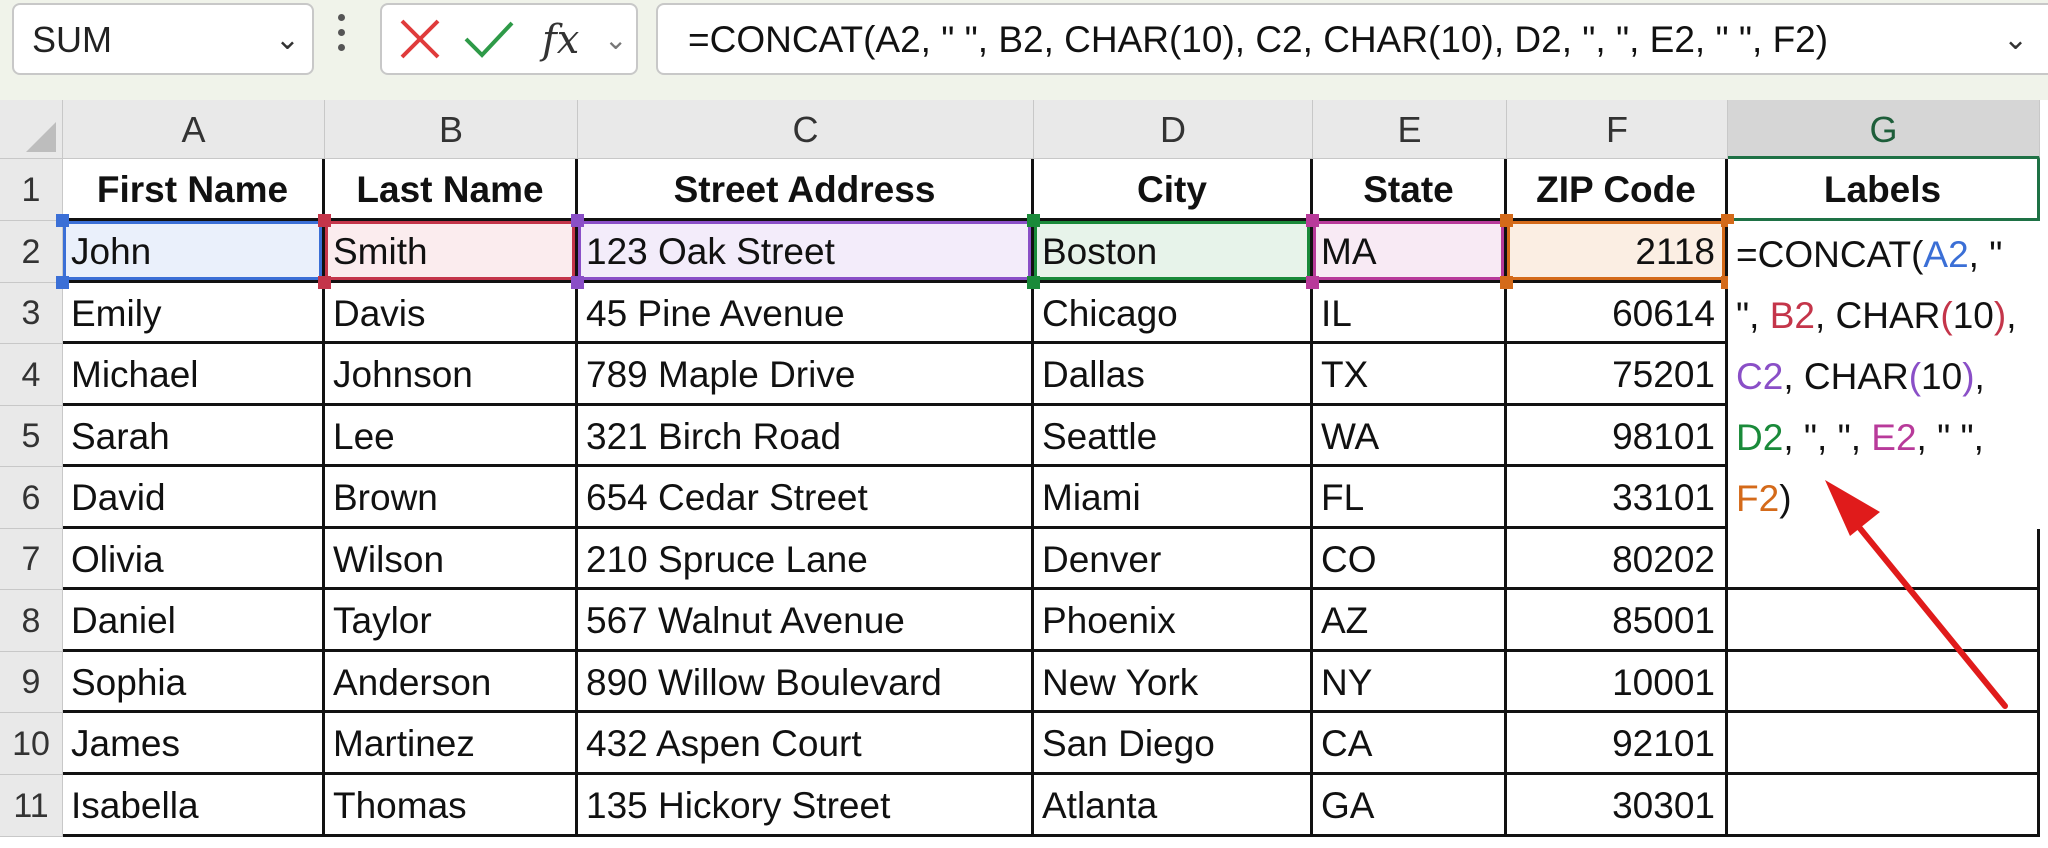 The height and width of the screenshot is (848, 2048). What do you see at coordinates (194, 806) in the screenshot?
I see `cell-a11: Isabella` at bounding box center [194, 806].